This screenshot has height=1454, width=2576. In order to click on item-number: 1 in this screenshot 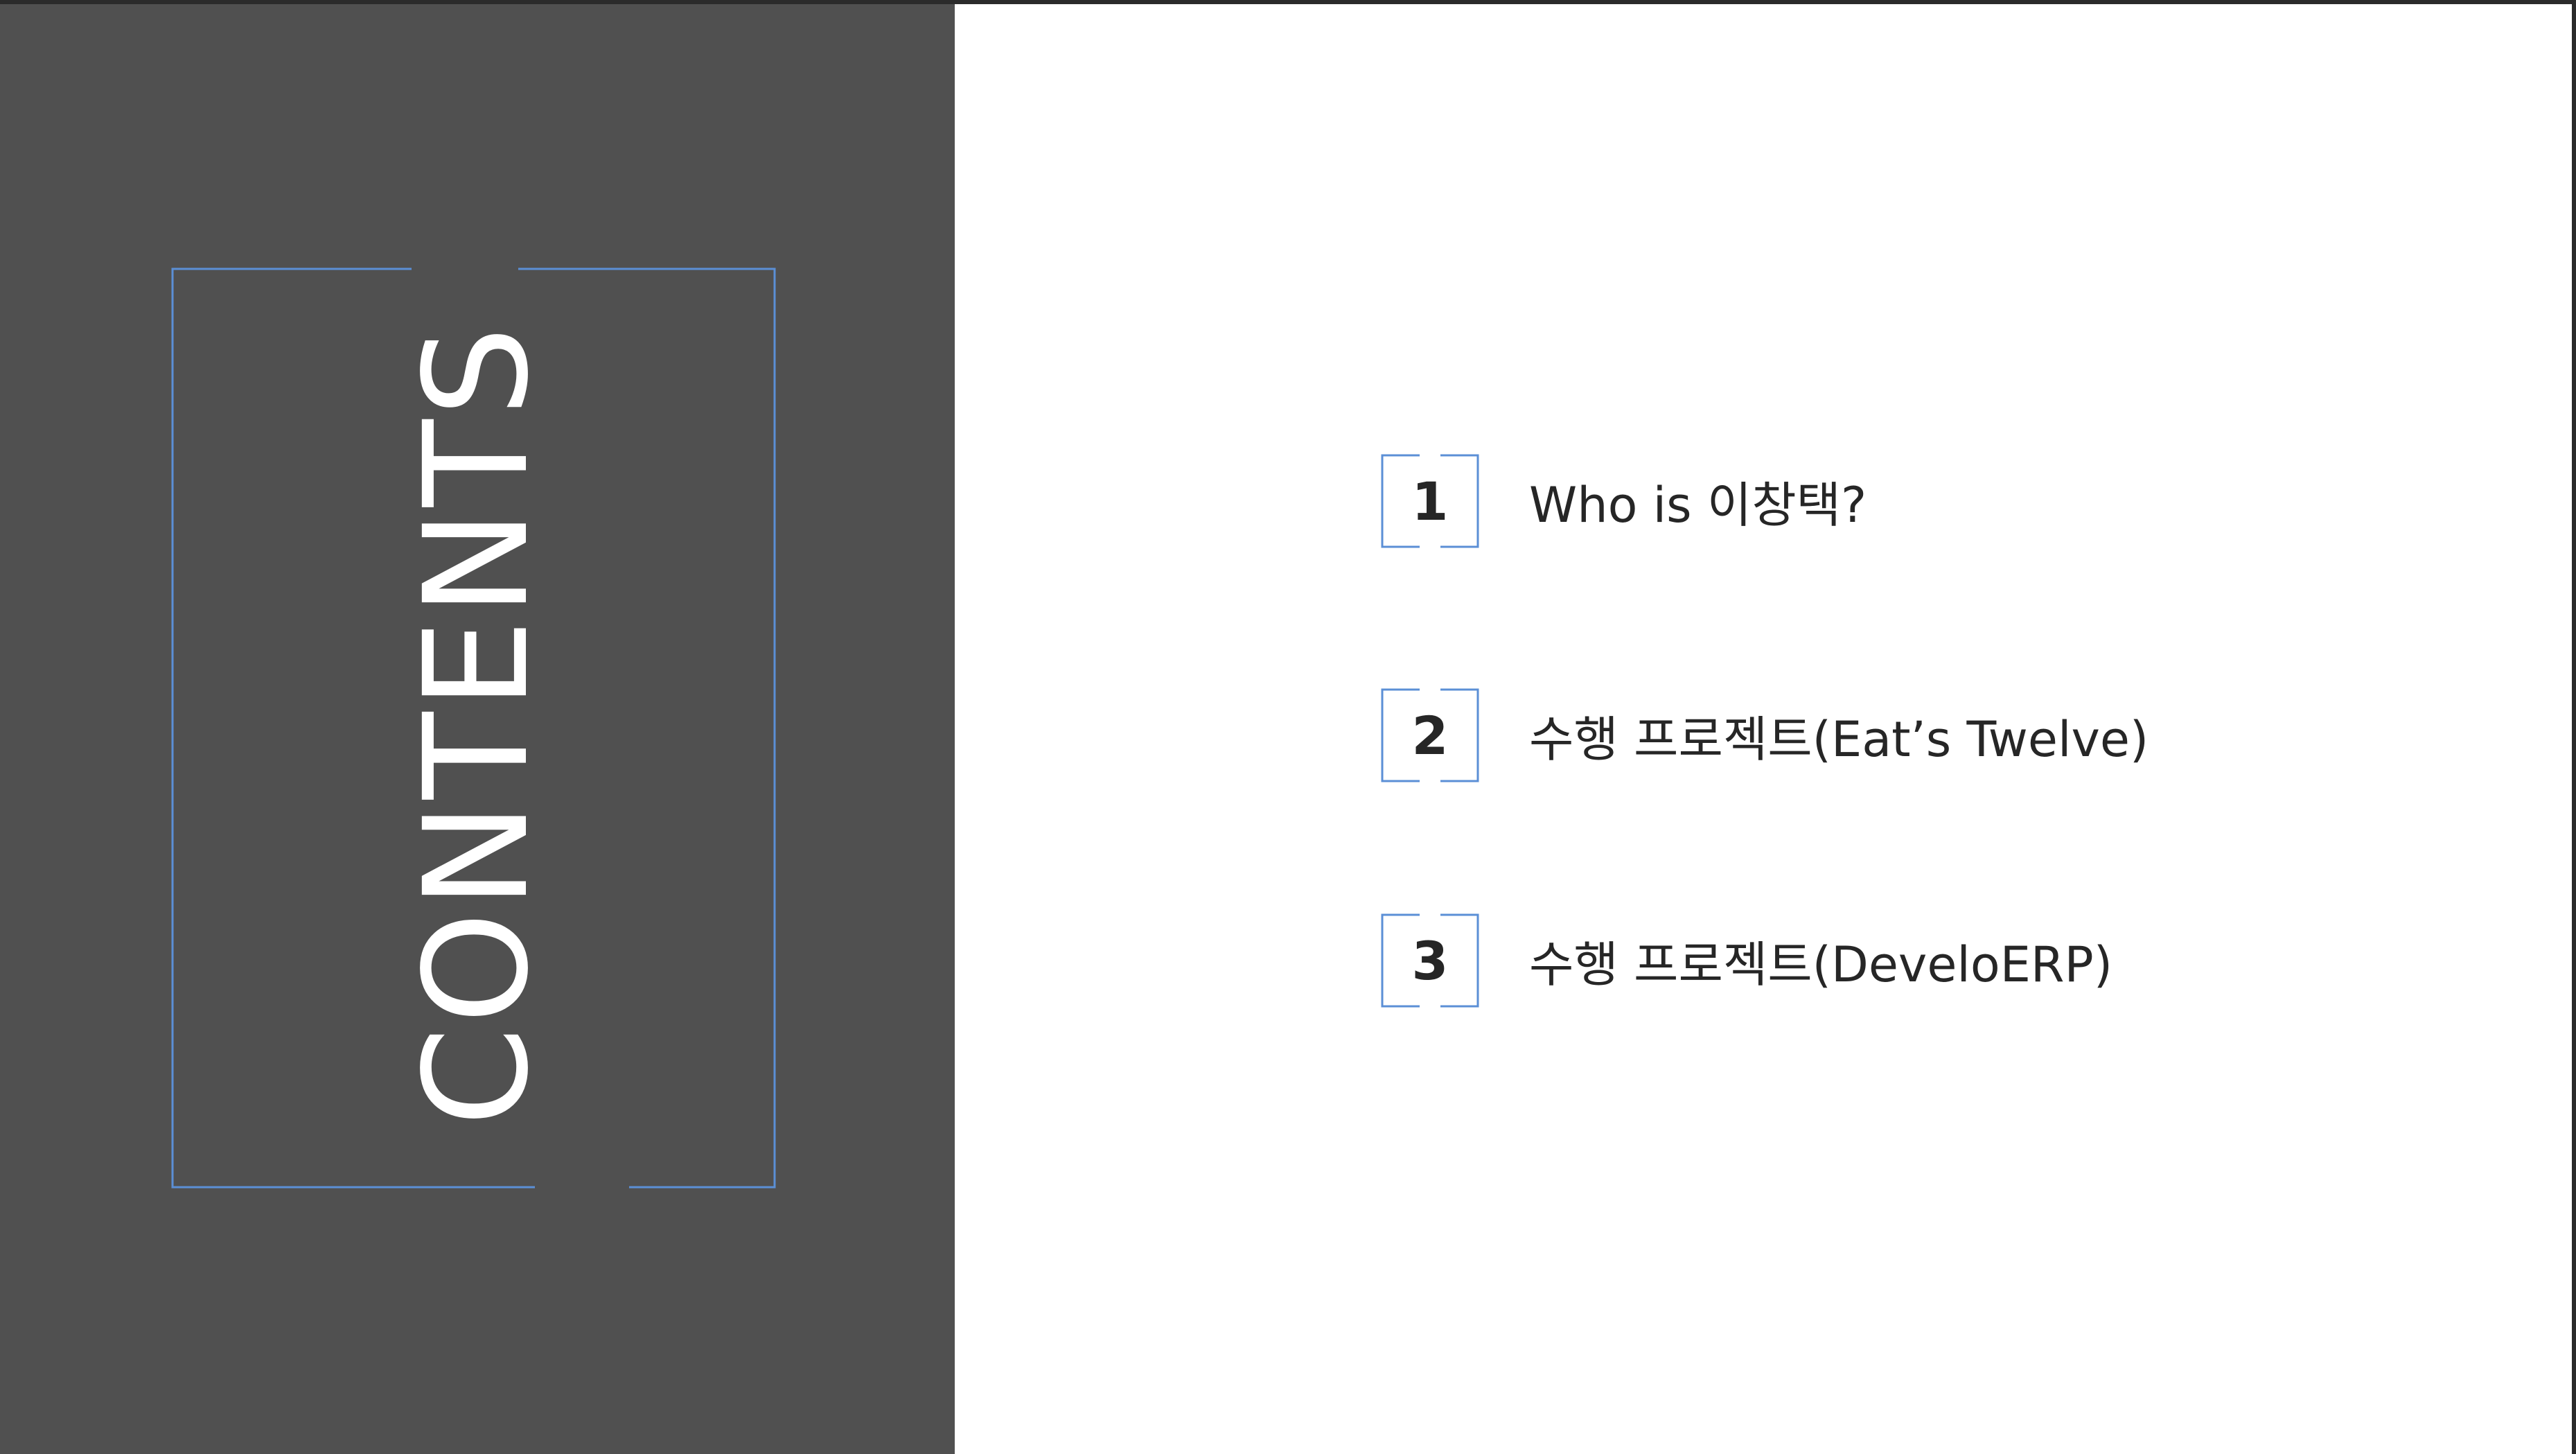, I will do `click(1430, 501)`.